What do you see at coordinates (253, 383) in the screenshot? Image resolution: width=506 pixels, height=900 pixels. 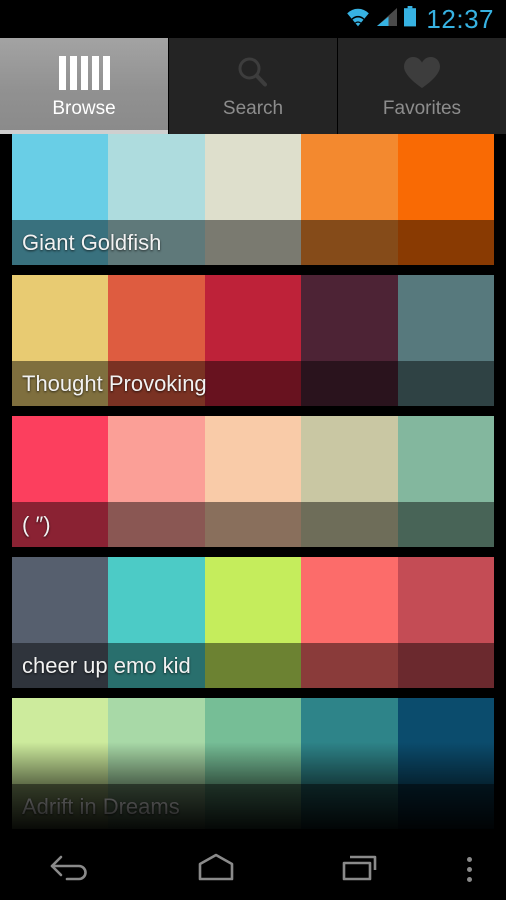 I see `palette-label-band: Thought Provoking` at bounding box center [253, 383].